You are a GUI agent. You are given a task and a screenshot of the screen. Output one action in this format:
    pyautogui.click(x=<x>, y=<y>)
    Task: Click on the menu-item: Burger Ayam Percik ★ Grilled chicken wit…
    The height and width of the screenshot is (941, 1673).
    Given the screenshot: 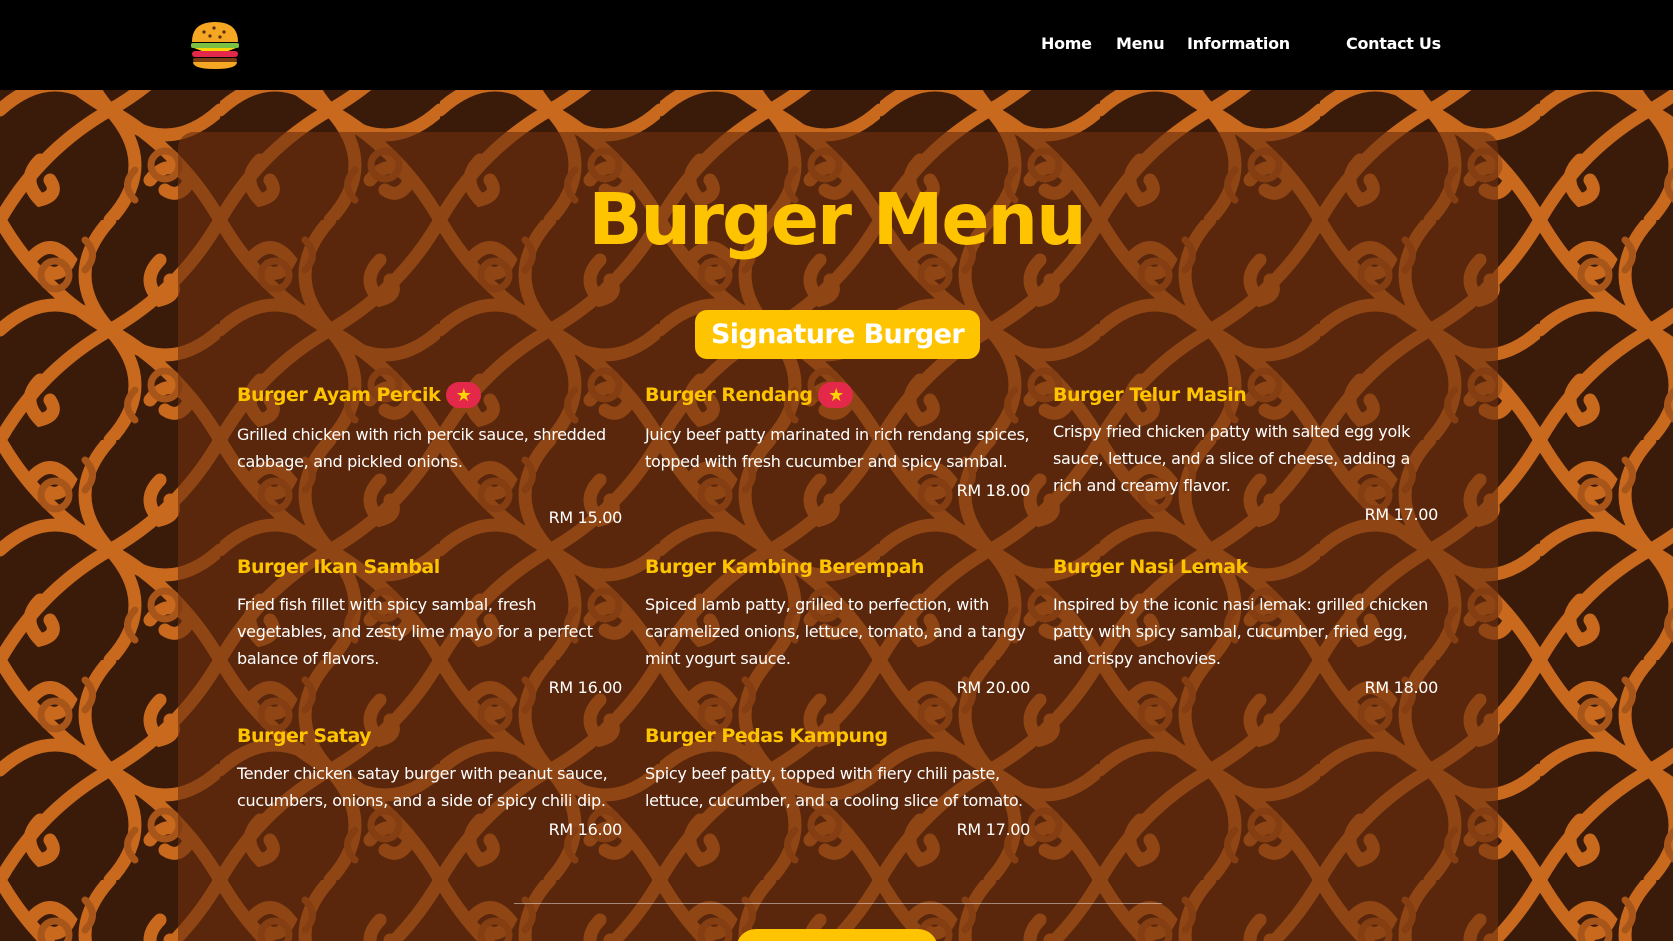 What is the action you would take?
    pyautogui.click(x=429, y=453)
    